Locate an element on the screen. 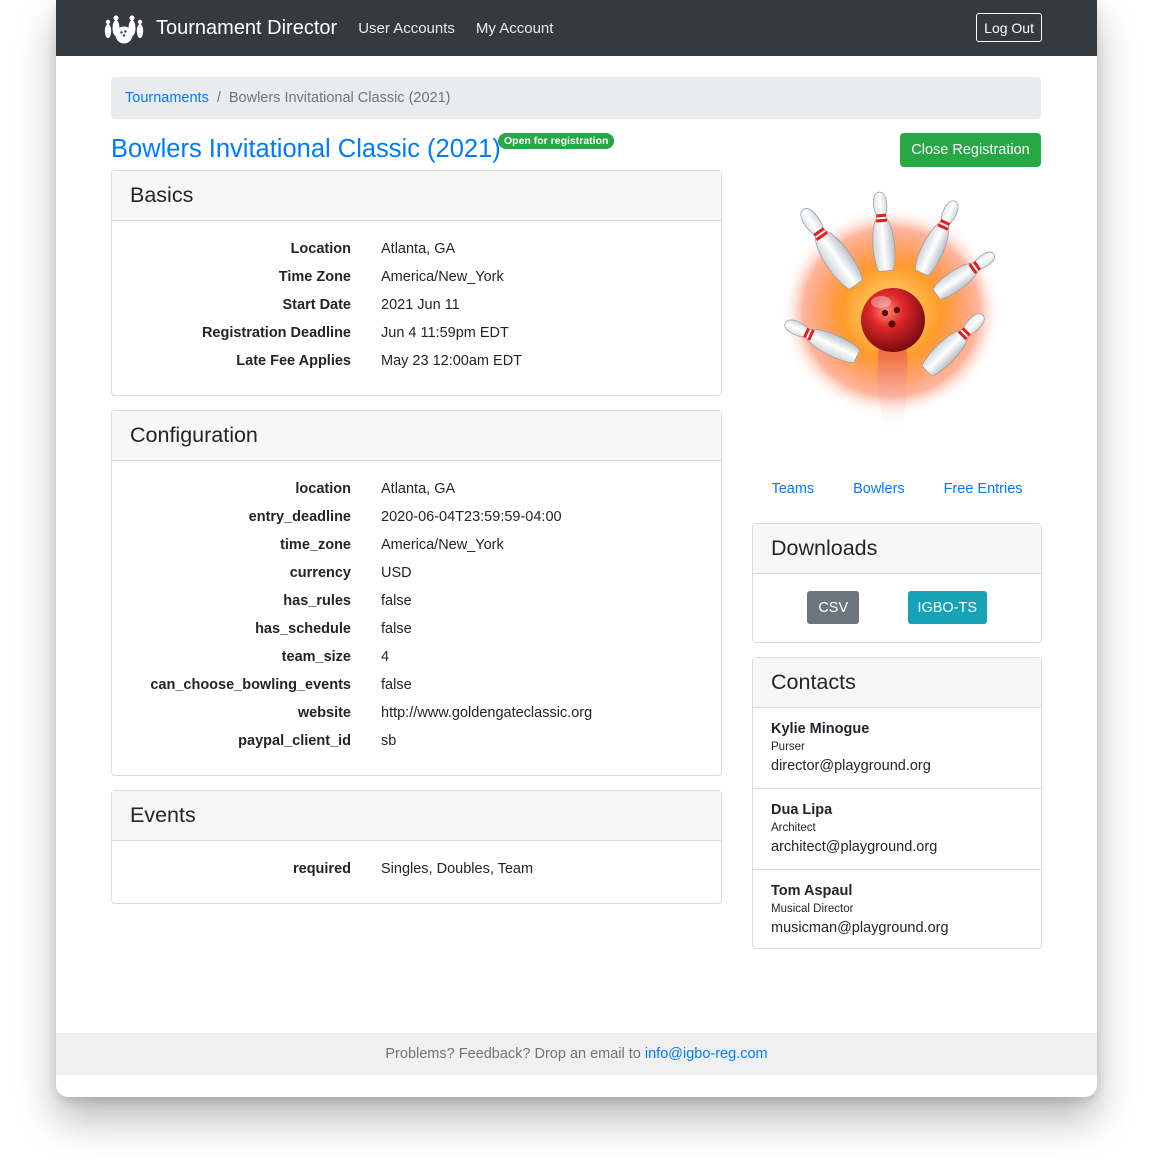 The image size is (1153, 1171). config-key: paypal_client_id is located at coordinates (294, 741).